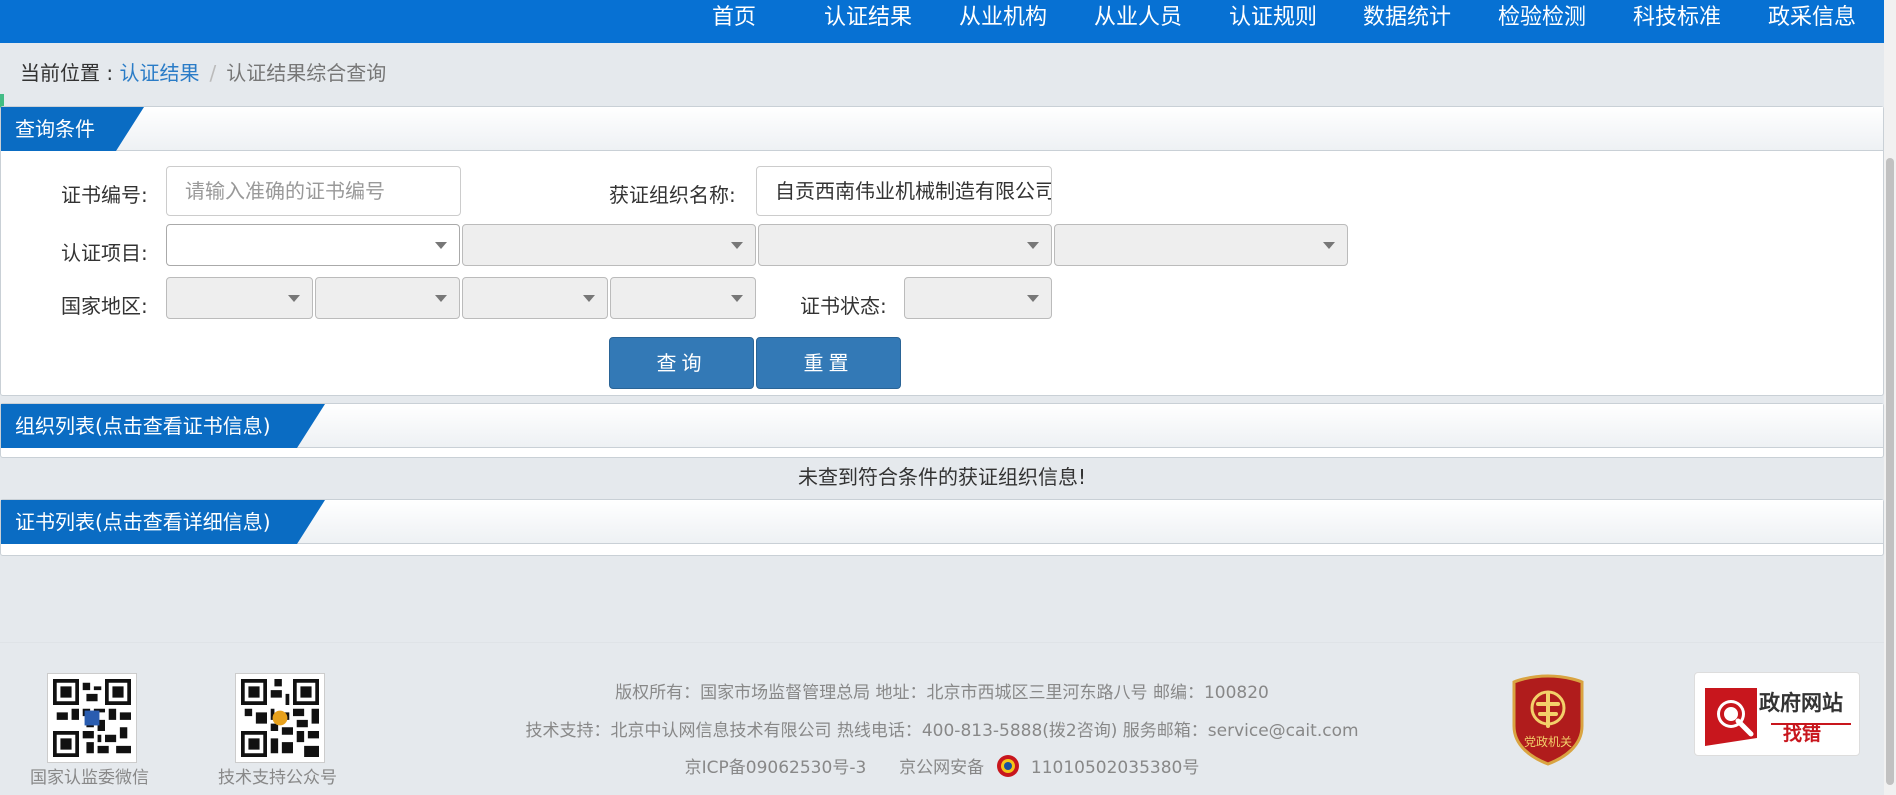 Image resolution: width=1896 pixels, height=795 pixels. What do you see at coordinates (1003, 21) in the screenshot?
I see `nav-item-institutions: 从业机构` at bounding box center [1003, 21].